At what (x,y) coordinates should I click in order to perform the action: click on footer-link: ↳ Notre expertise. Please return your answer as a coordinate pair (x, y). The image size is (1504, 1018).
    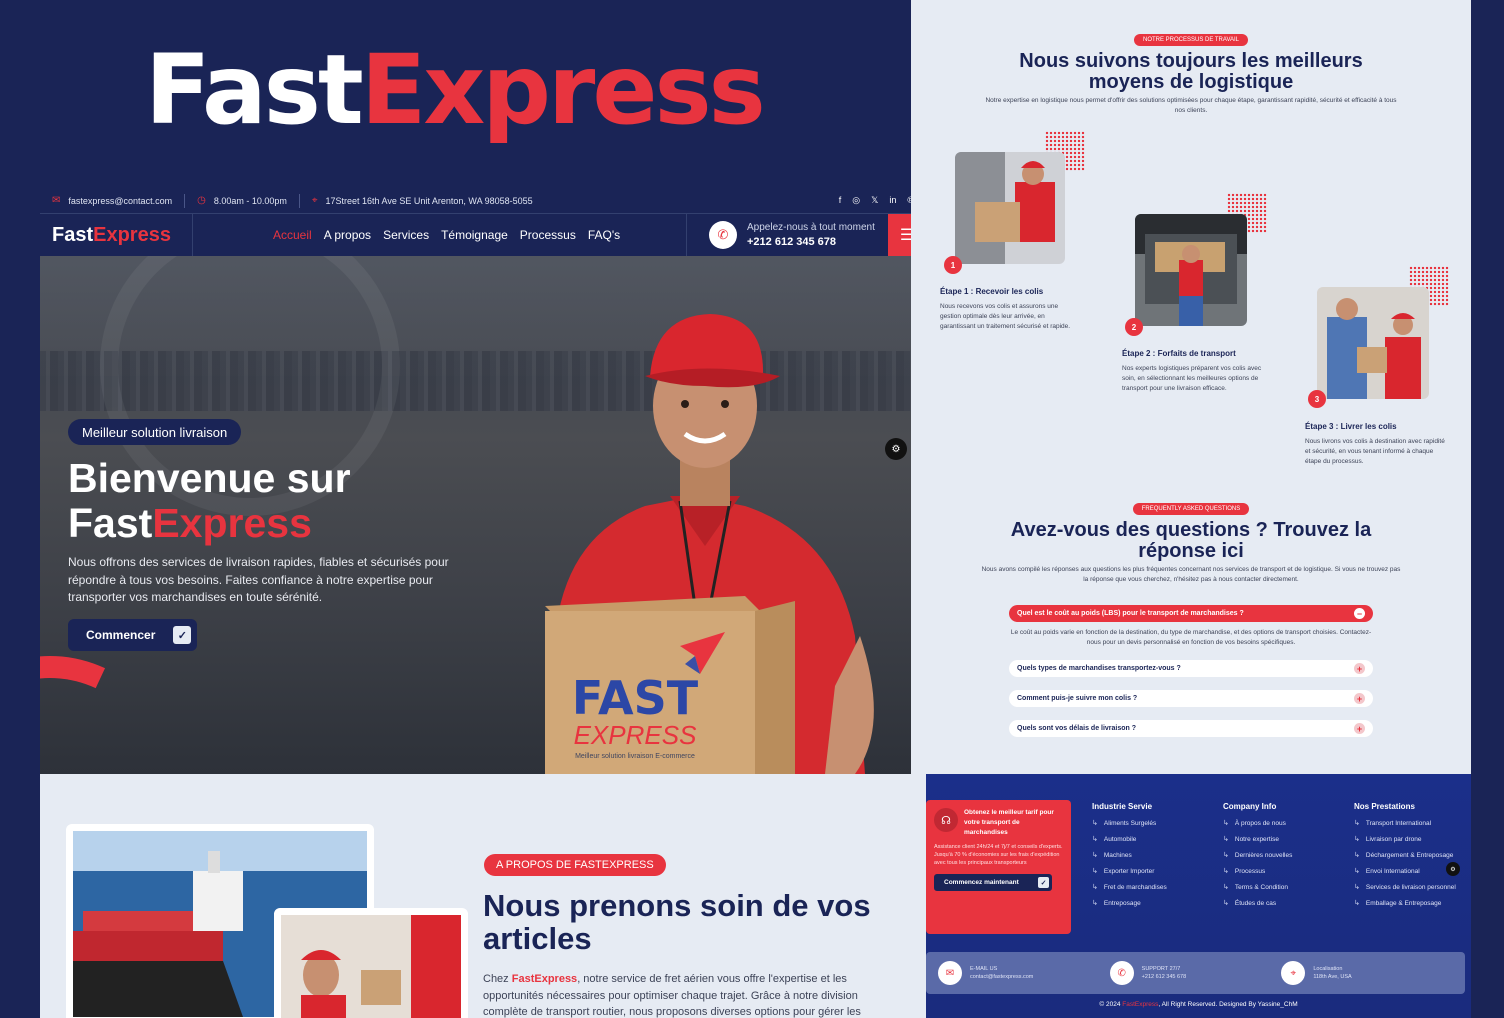
    Looking at the image, I should click on (1283, 839).